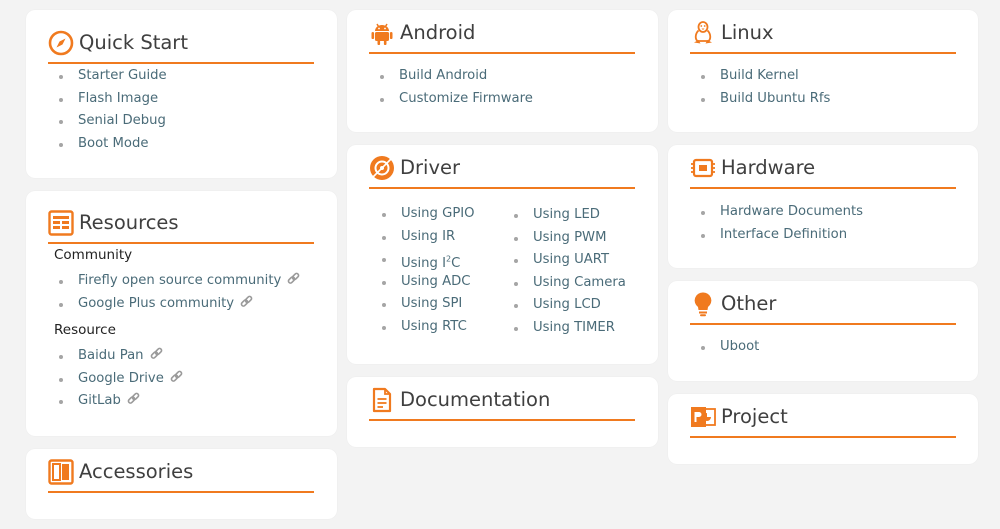 The height and width of the screenshot is (529, 1000). I want to click on project-card: Project, so click(823, 429).